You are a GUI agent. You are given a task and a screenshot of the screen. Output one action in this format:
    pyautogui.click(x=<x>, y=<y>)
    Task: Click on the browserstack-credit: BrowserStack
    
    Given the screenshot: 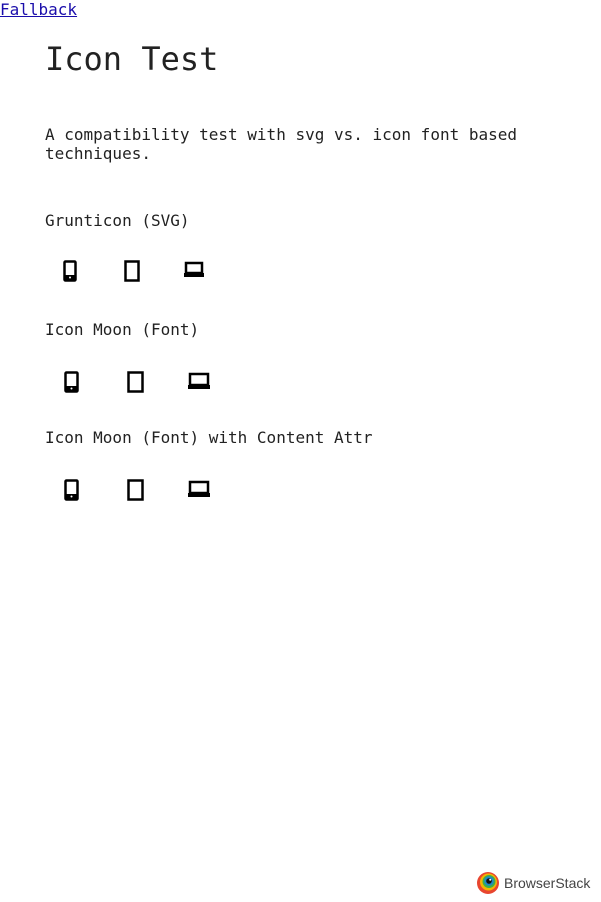 What is the action you would take?
    pyautogui.click(x=536, y=883)
    